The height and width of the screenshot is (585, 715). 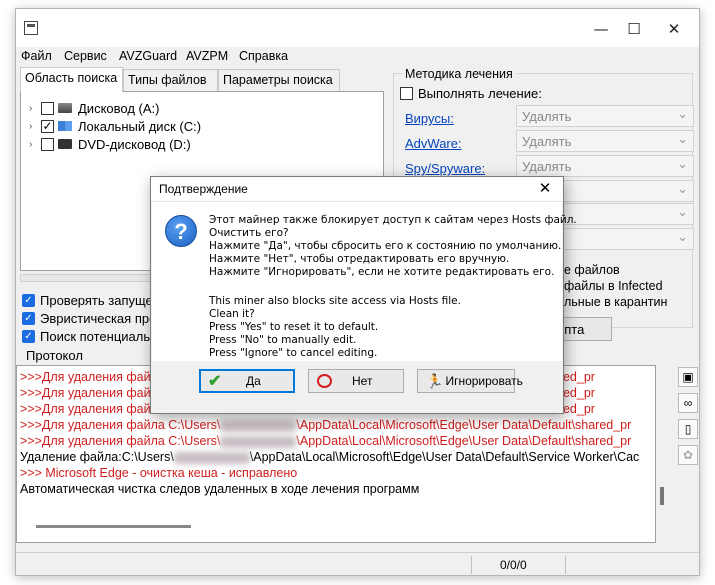 What do you see at coordinates (203, 189) in the screenshot?
I see `dialog-title: Подтверждение` at bounding box center [203, 189].